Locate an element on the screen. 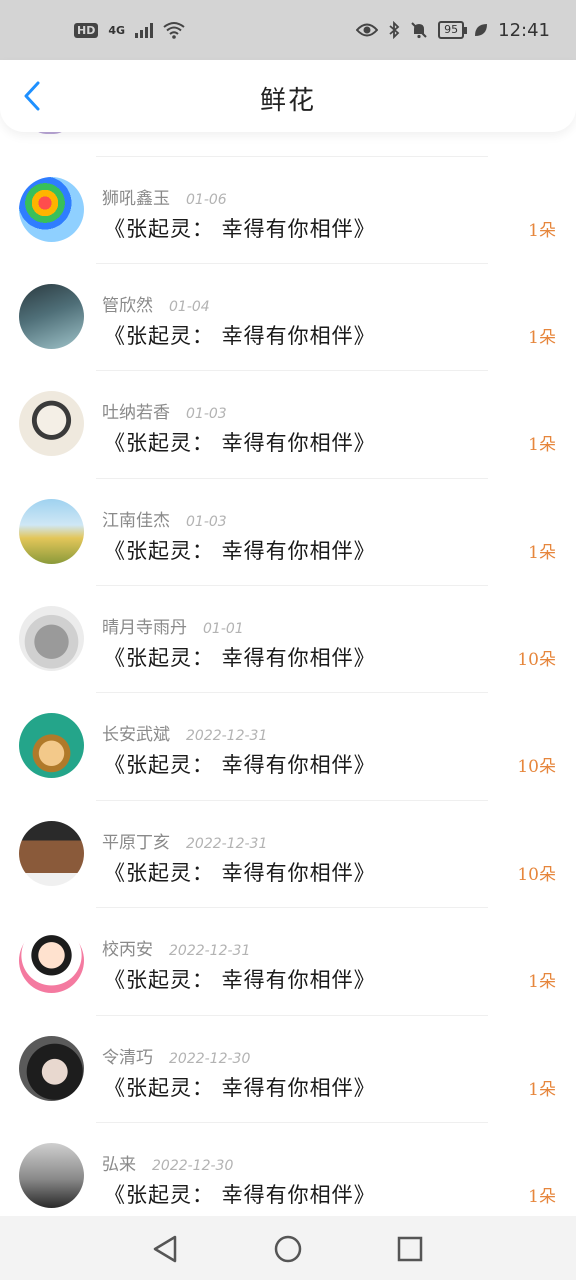 The image size is (576, 1280). nav-recents-button is located at coordinates (410, 1249).